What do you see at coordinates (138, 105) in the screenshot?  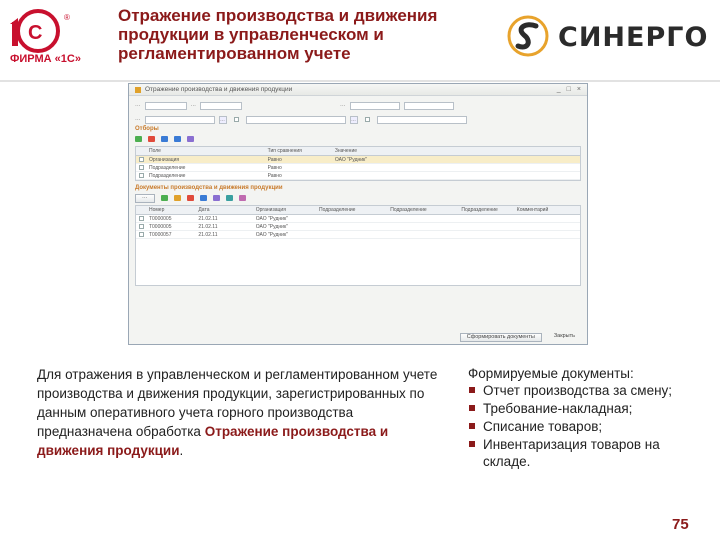 I see `period-label: ···` at bounding box center [138, 105].